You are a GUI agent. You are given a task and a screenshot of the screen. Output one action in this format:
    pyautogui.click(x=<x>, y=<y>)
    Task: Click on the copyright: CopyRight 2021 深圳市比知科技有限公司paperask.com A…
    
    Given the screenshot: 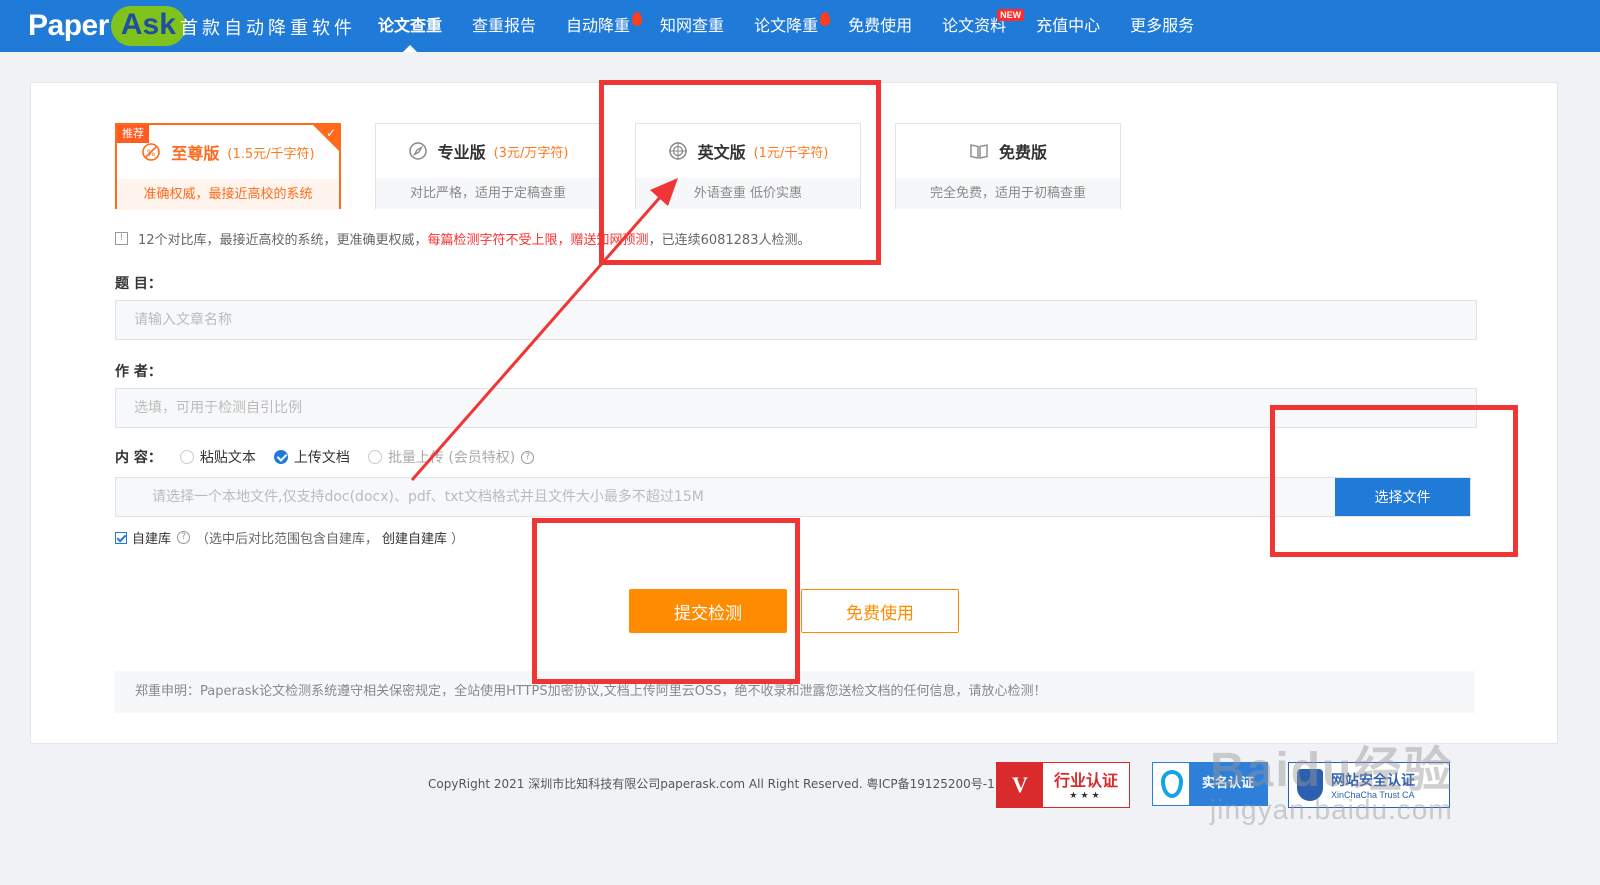 What is the action you would take?
    pyautogui.click(x=711, y=784)
    